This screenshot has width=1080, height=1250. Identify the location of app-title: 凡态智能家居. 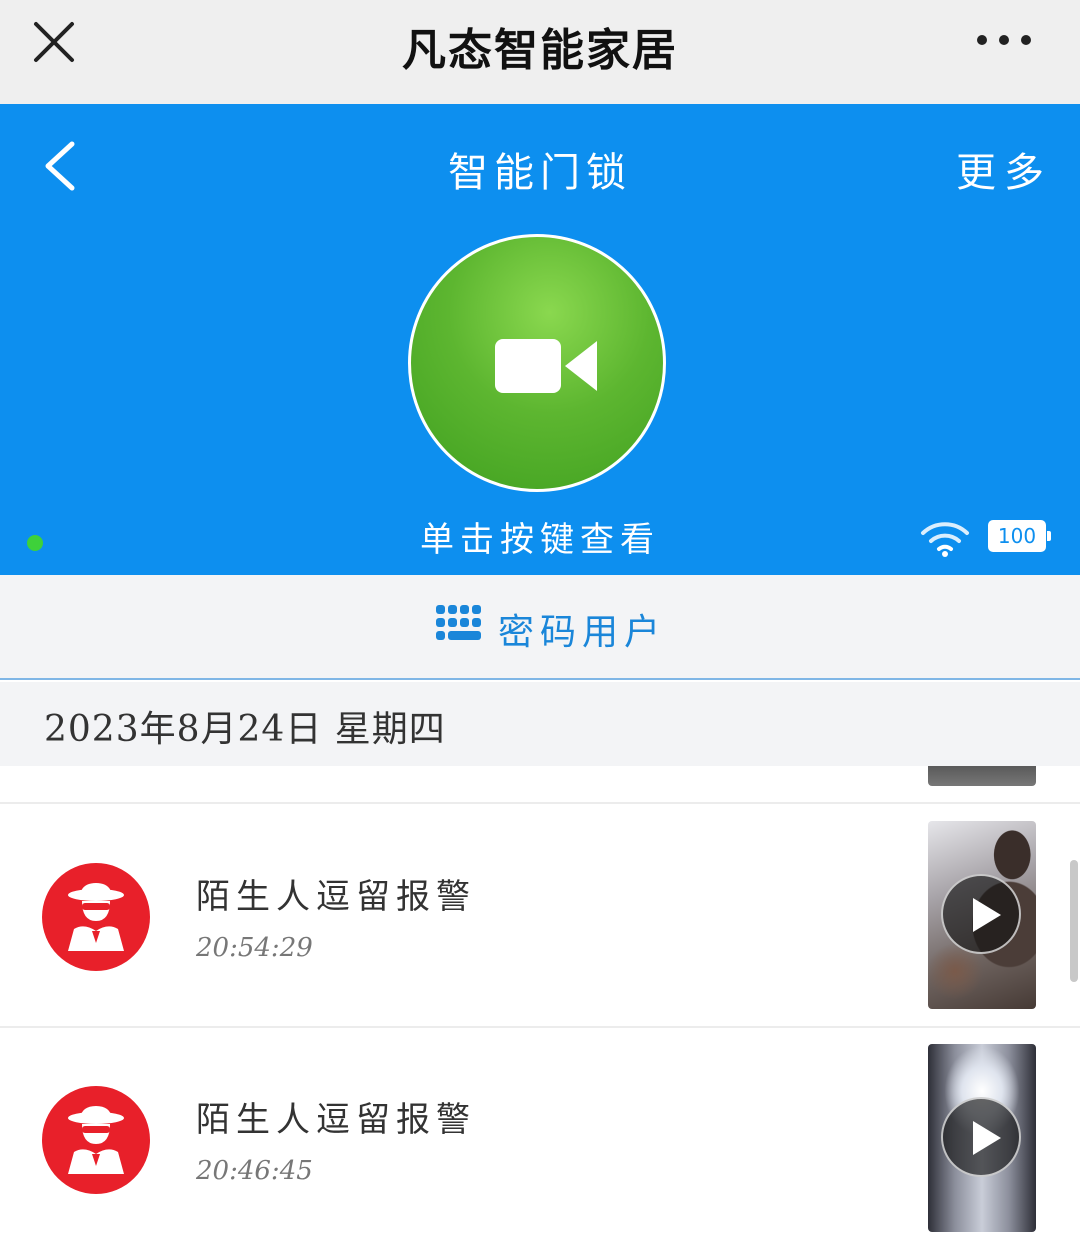
(540, 50).